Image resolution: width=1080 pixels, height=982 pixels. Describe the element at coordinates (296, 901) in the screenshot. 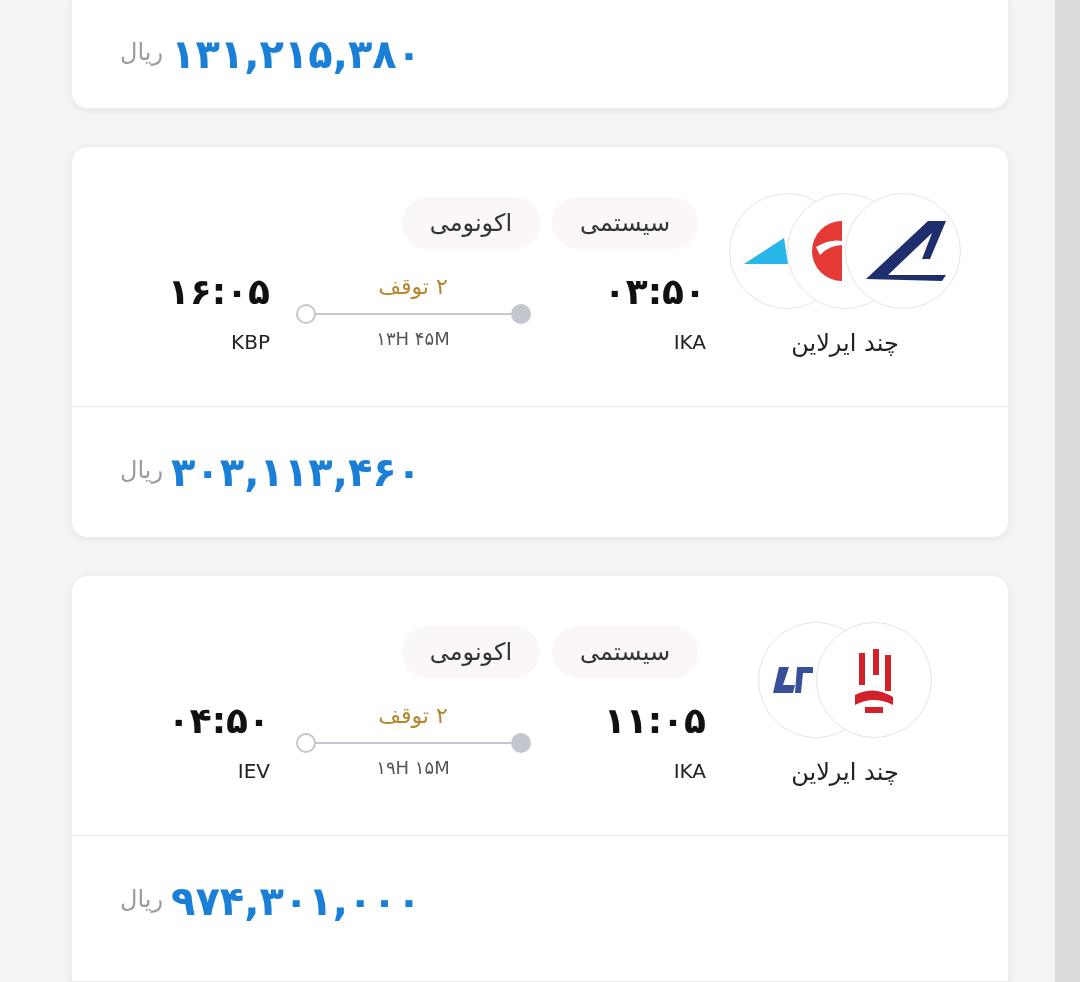

I see `price-amount: ۹۷۴,۳۰۱,۰۰۰` at that location.